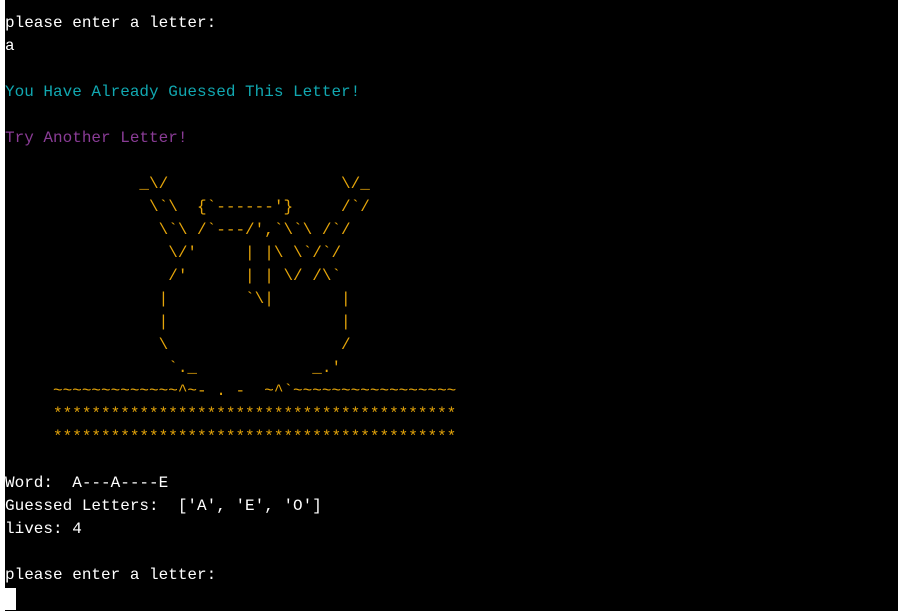  Describe the element at coordinates (163, 506) in the screenshot. I see `guessed-letters-display: Guessed Letters: ['A', 'E', 'O']` at that location.